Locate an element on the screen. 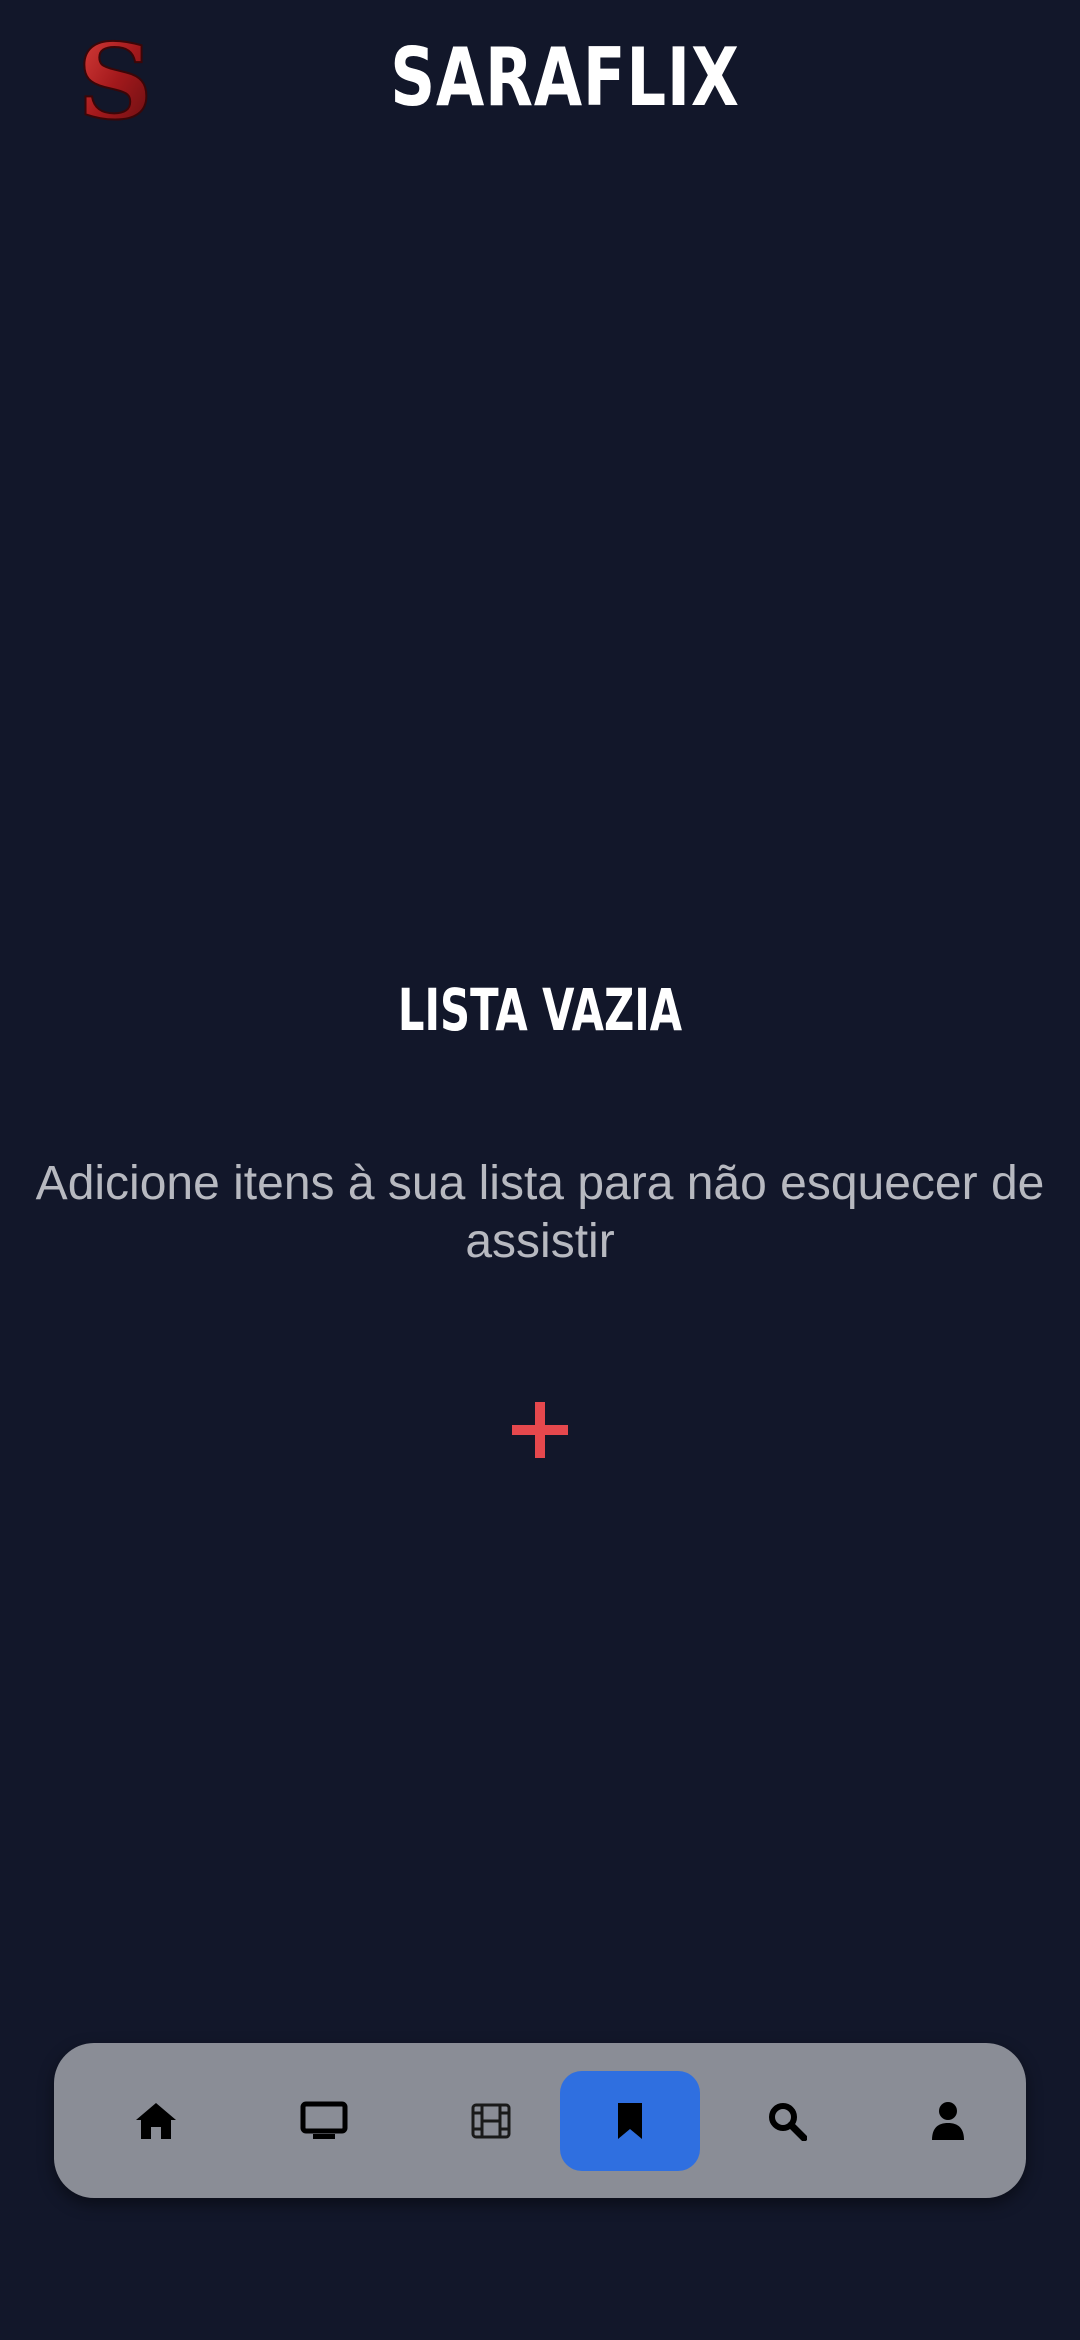 This screenshot has height=2340, width=1080. search-icon is located at coordinates (788, 2122).